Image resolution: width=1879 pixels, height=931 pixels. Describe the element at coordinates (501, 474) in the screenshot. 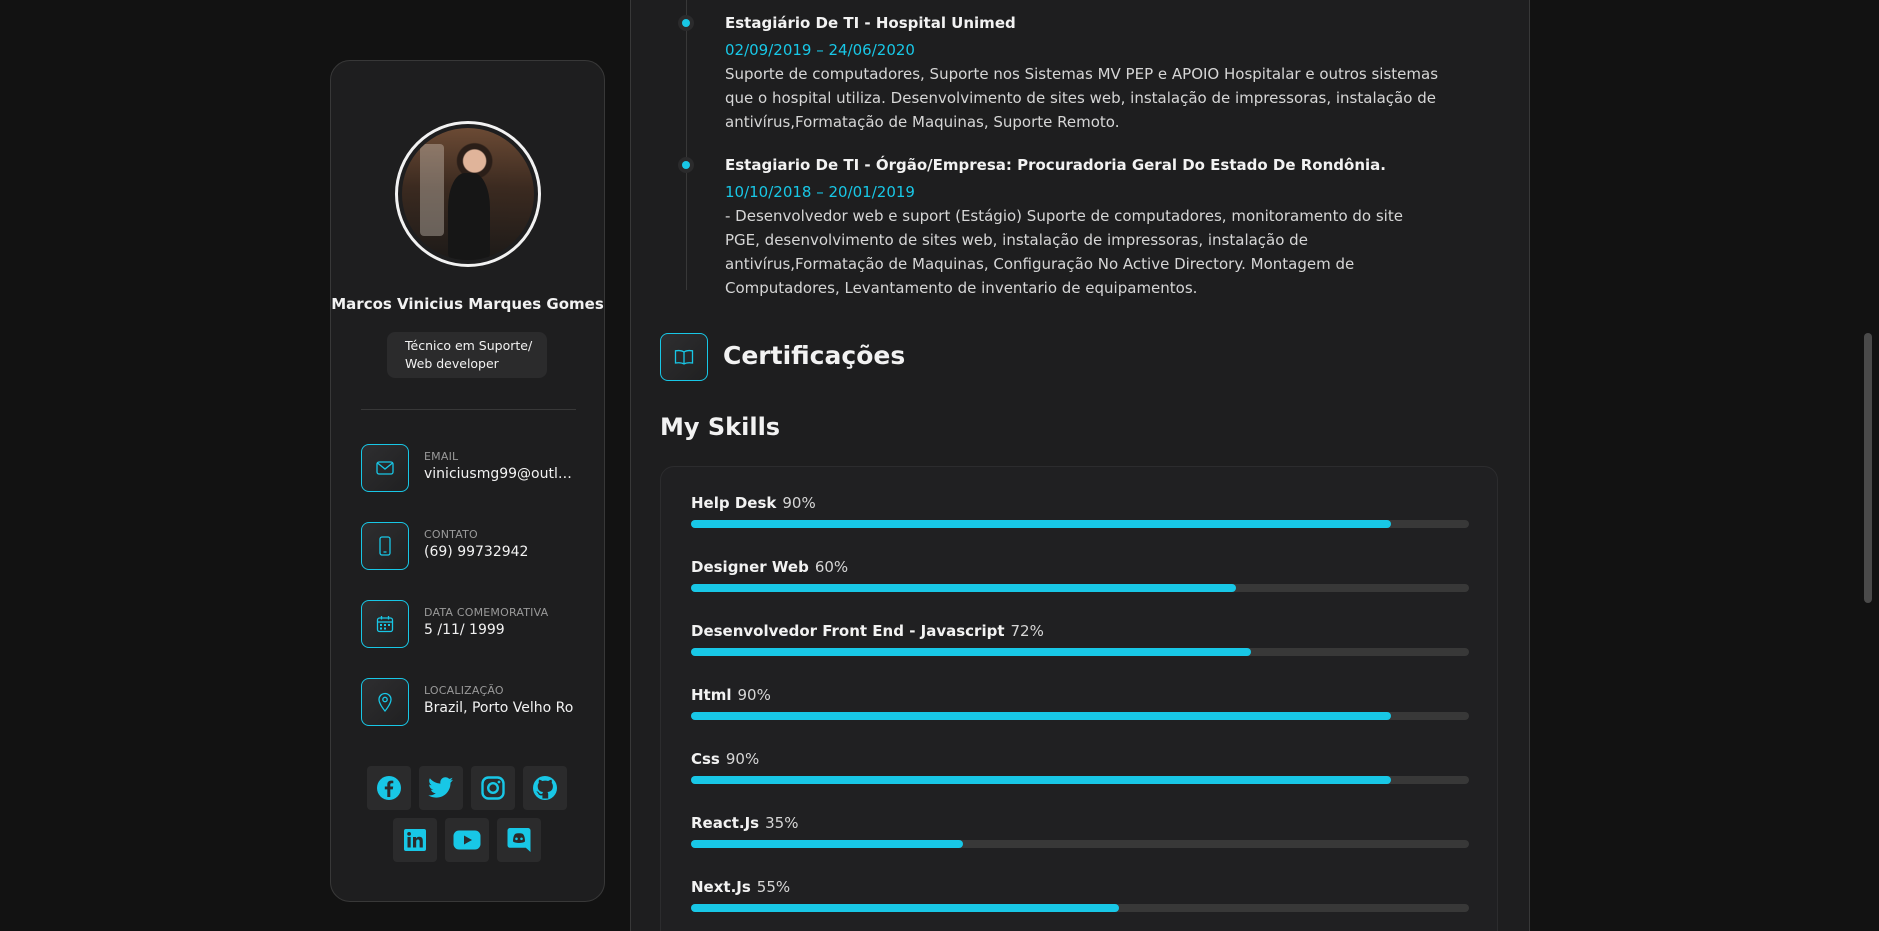

I see `contact-email-value: viniciusmg99@outlook.com` at that location.